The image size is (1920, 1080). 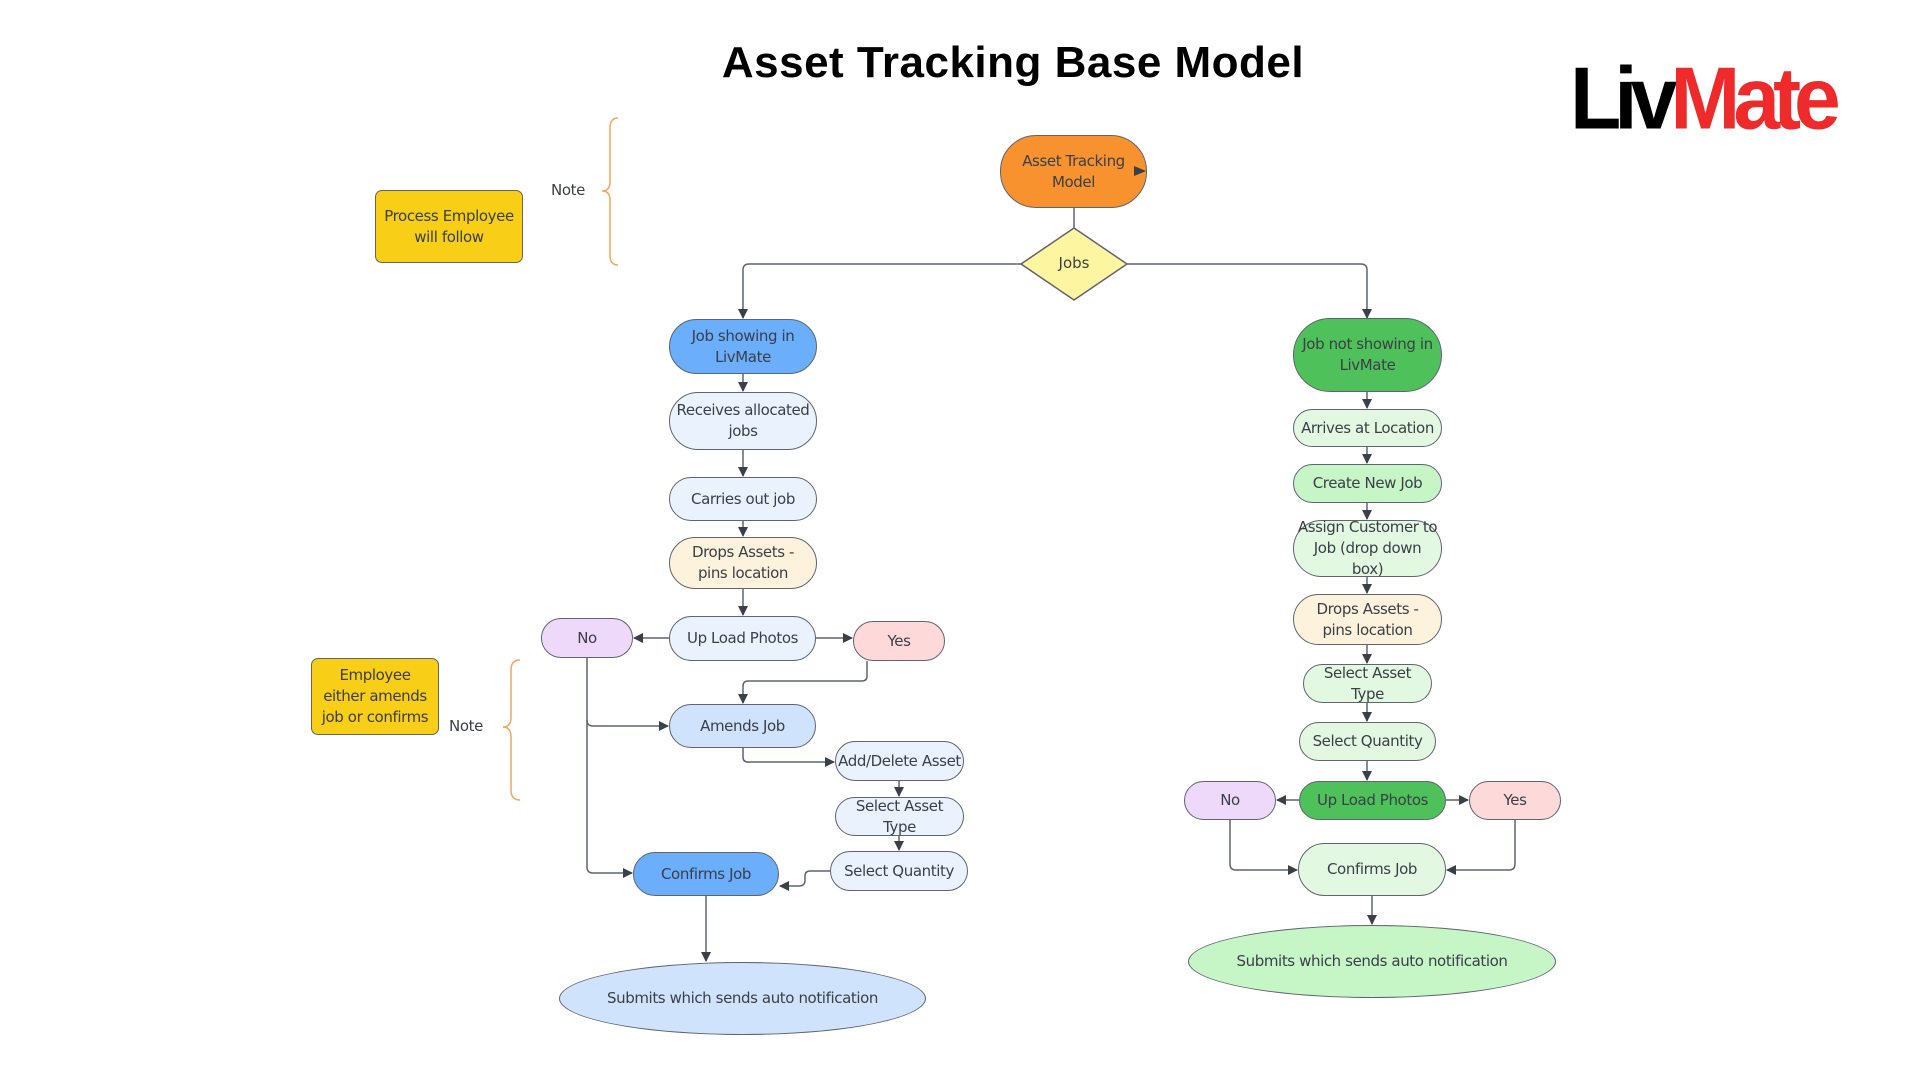 I want to click on node-text: Job showing in LivMate, so click(x=743, y=346).